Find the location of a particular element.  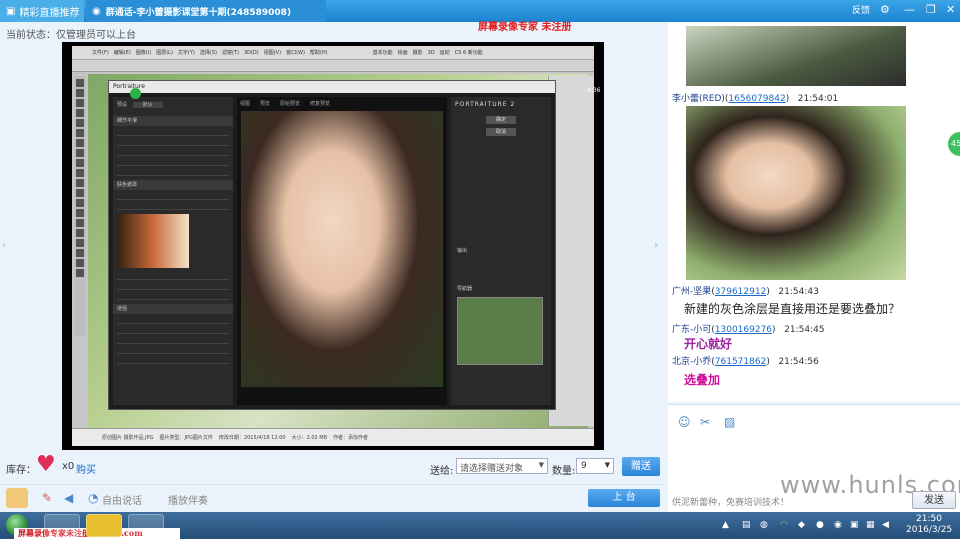

chat-username: 北京-小乔 is located at coordinates (691, 362).